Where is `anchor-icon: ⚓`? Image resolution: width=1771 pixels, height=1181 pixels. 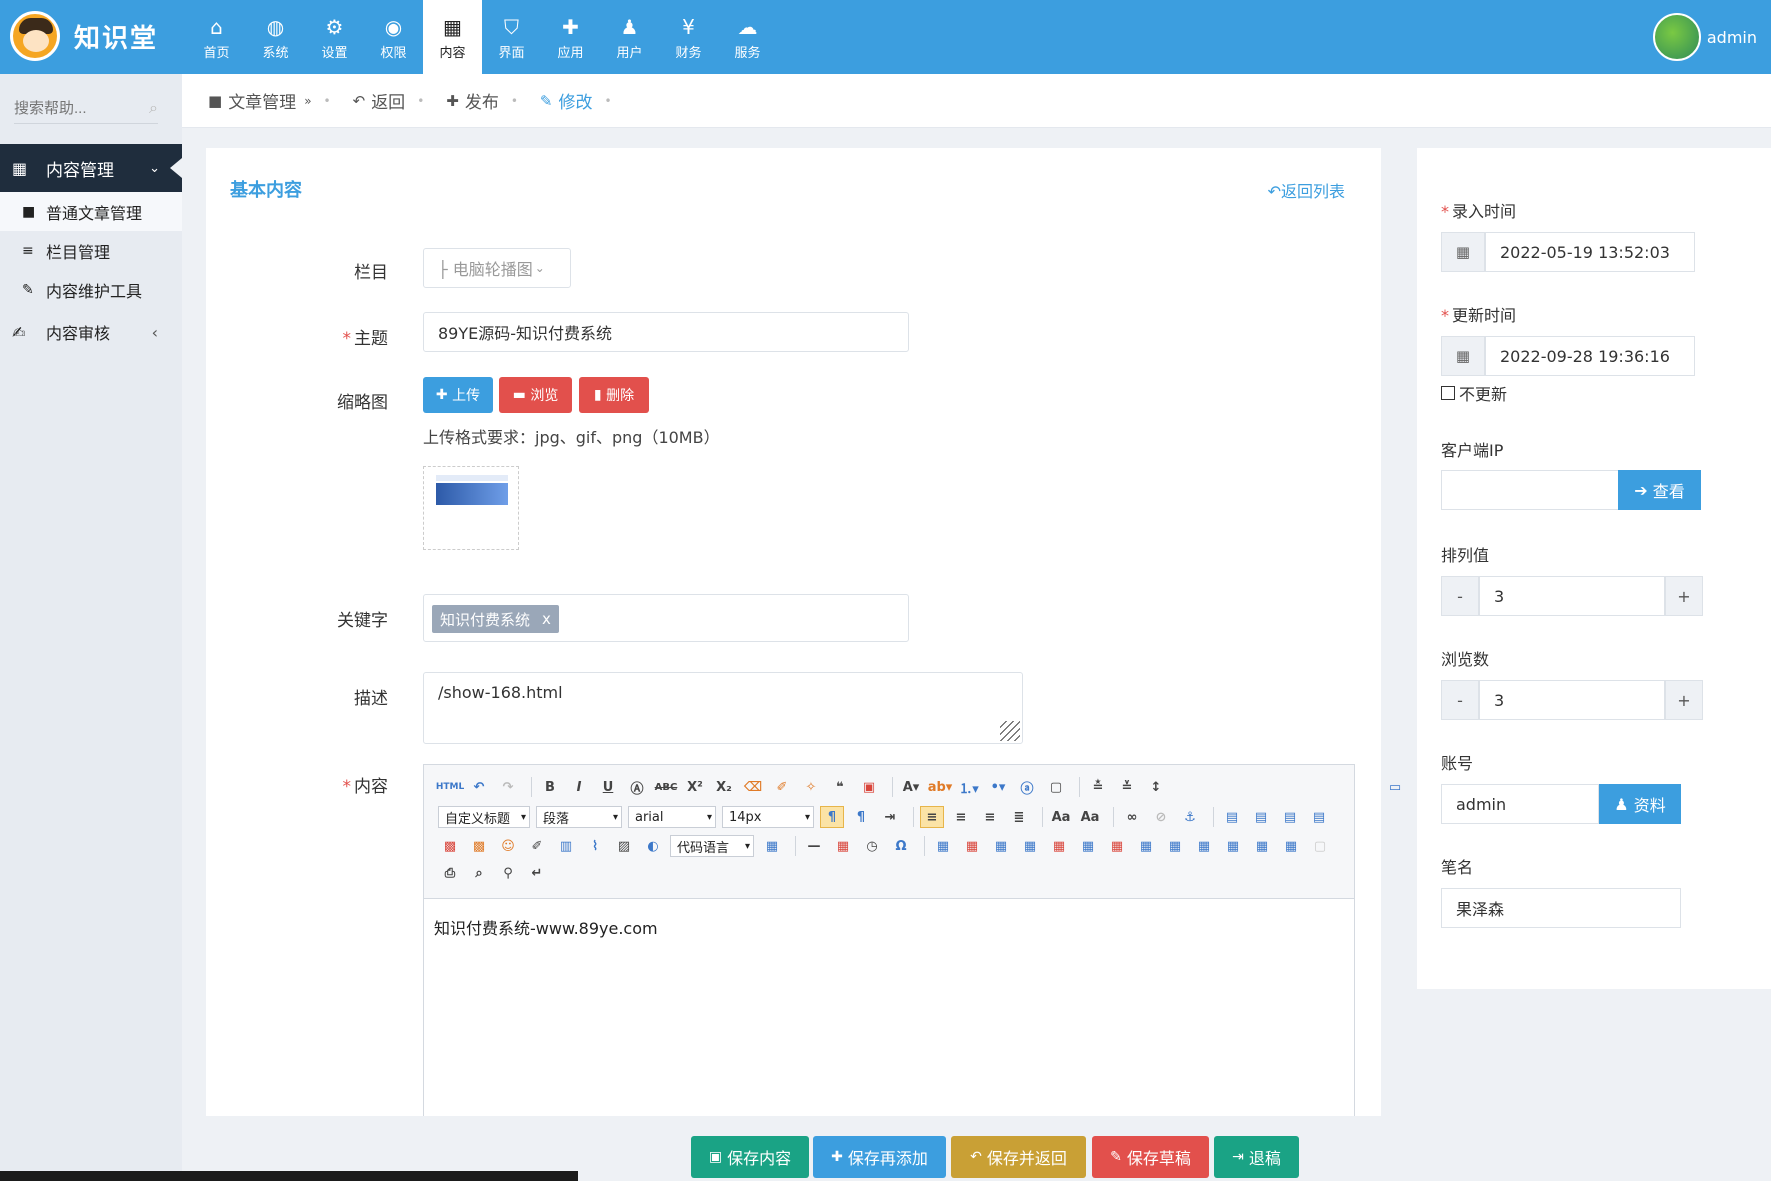 anchor-icon: ⚓ is located at coordinates (1190, 817).